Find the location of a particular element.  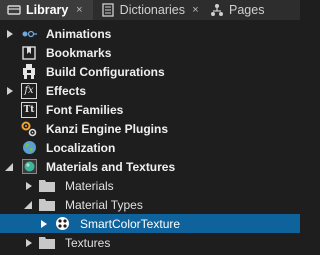

library-icon is located at coordinates (14, 10).